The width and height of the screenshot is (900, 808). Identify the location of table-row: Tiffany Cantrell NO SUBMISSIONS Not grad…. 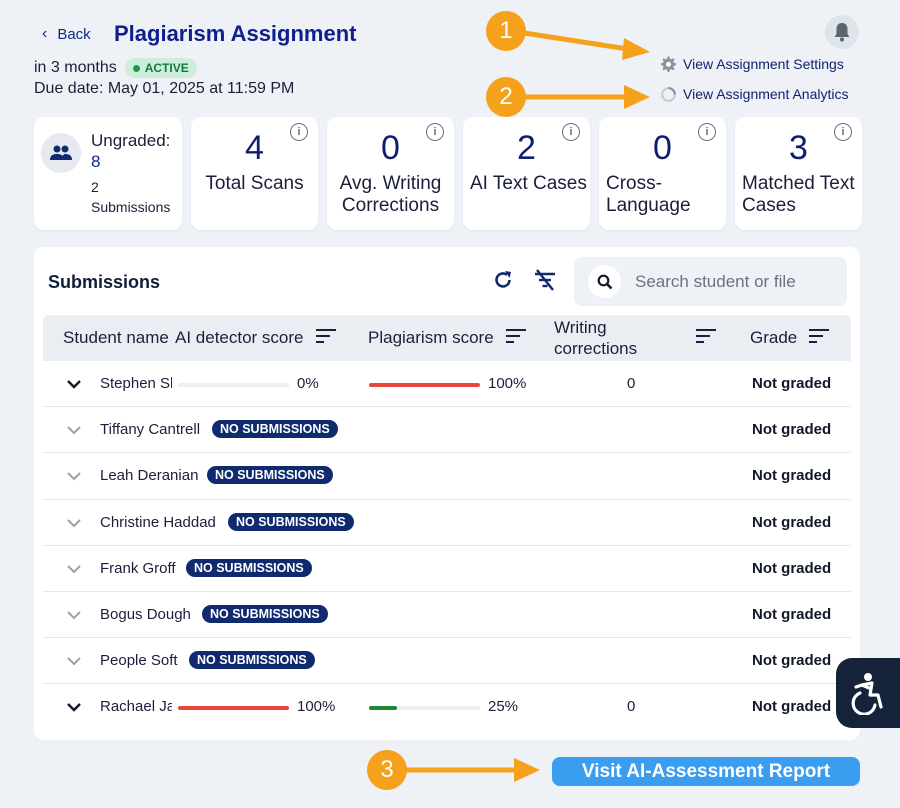
(447, 430).